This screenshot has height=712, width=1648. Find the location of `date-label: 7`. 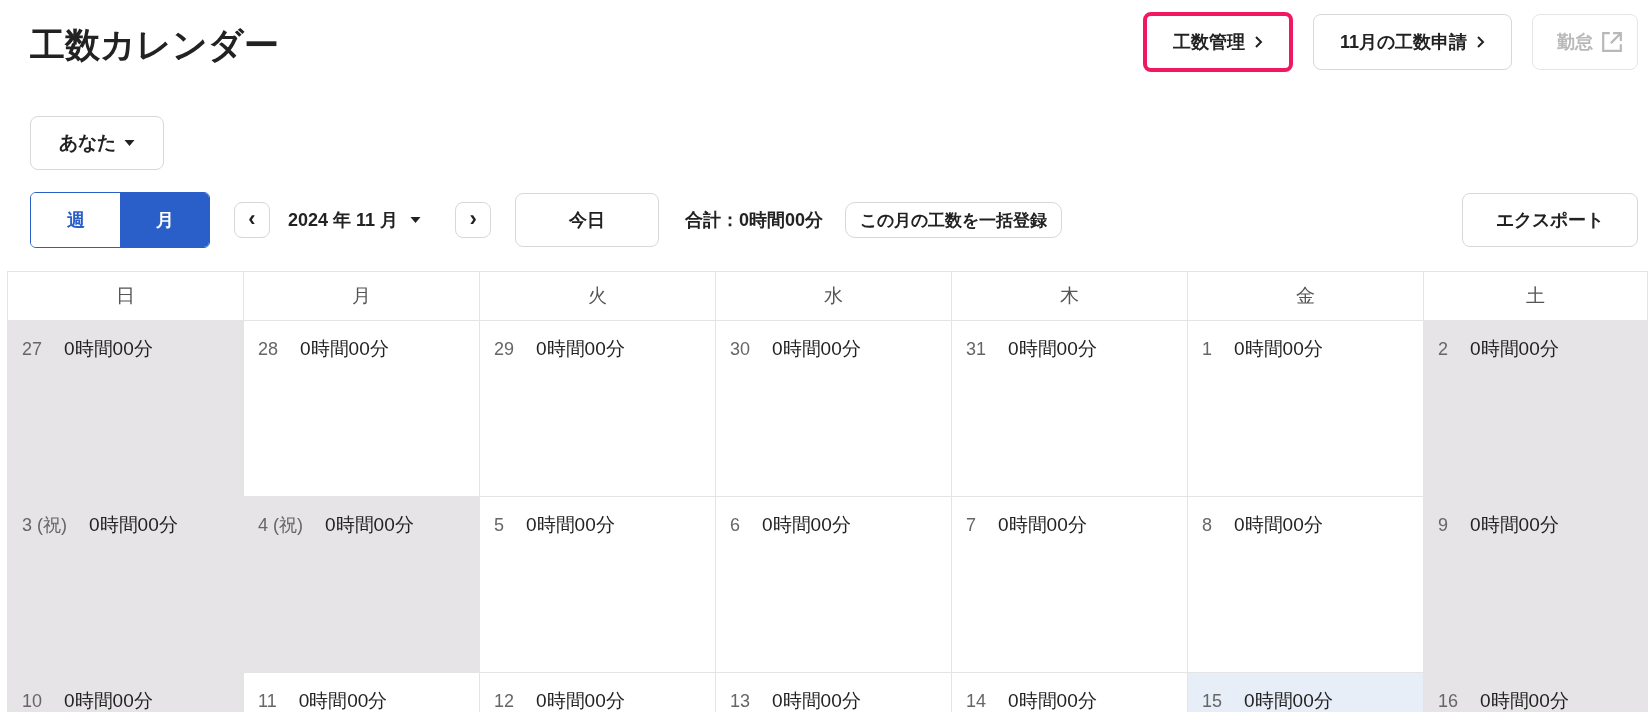

date-label: 7 is located at coordinates (971, 525).